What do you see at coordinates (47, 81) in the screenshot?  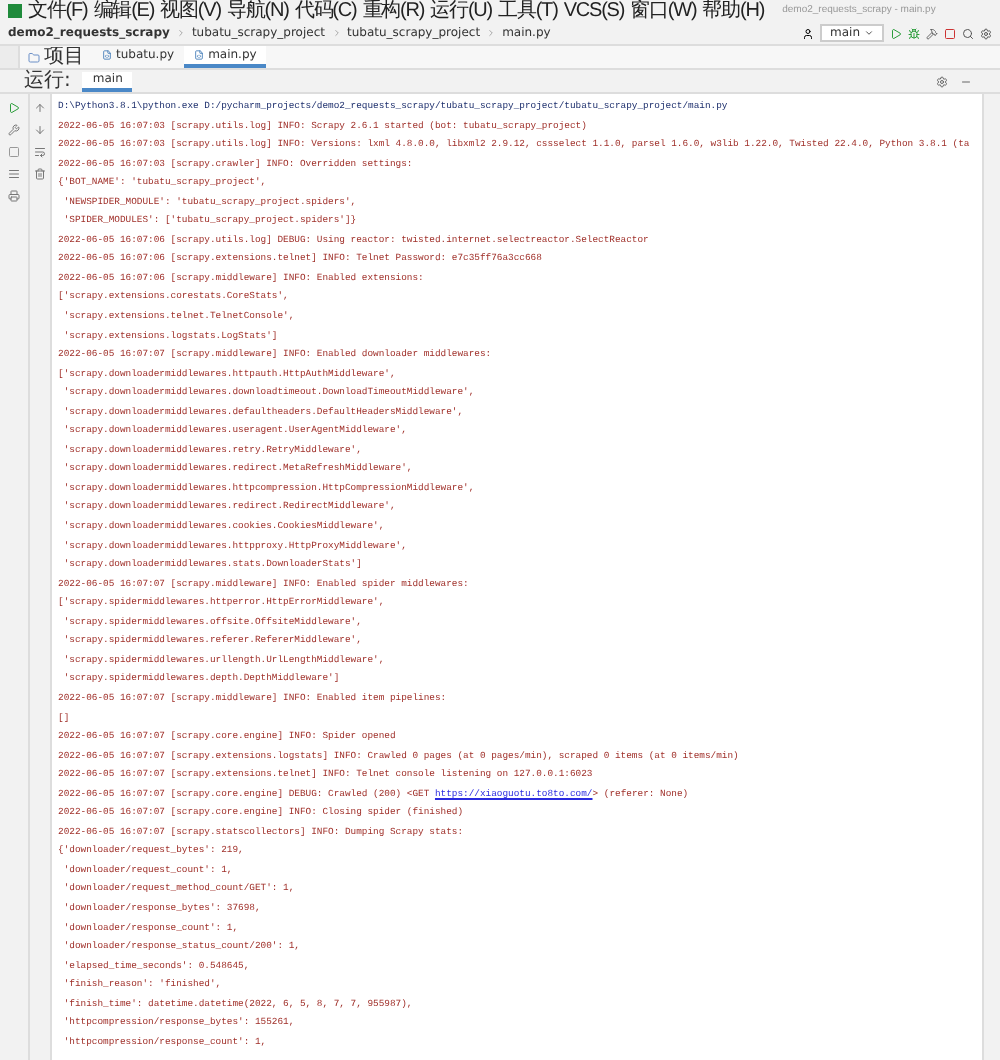 I see `run-panel-label: 运行:` at bounding box center [47, 81].